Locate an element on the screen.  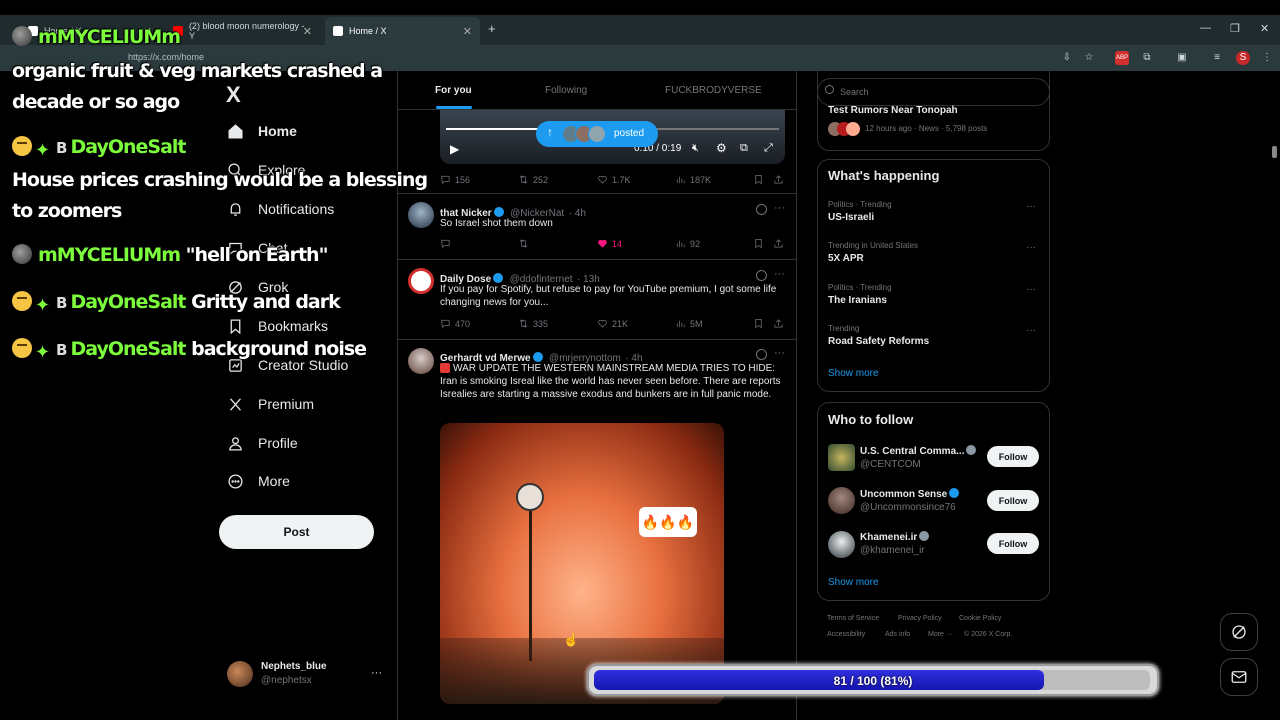
chat-message: ✦ B DayOneSalt is located at coordinates (99, 148).